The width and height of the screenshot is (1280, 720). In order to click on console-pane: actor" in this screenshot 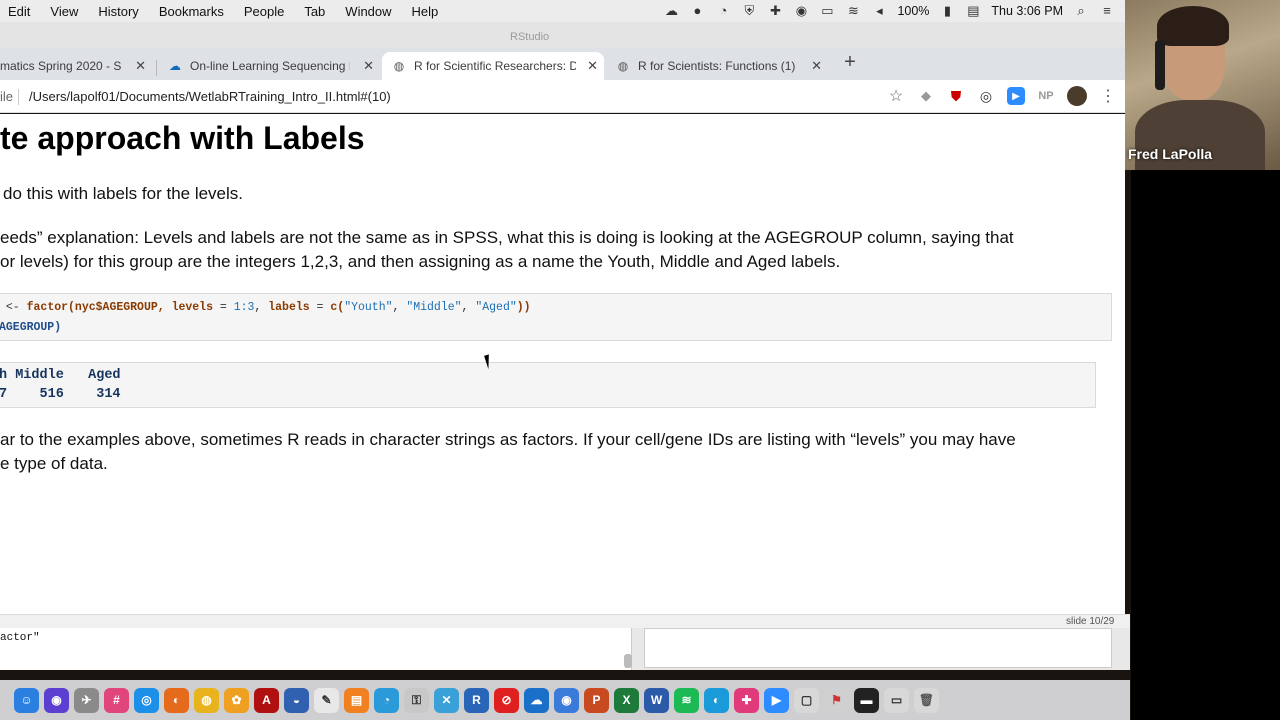, I will do `click(316, 649)`.